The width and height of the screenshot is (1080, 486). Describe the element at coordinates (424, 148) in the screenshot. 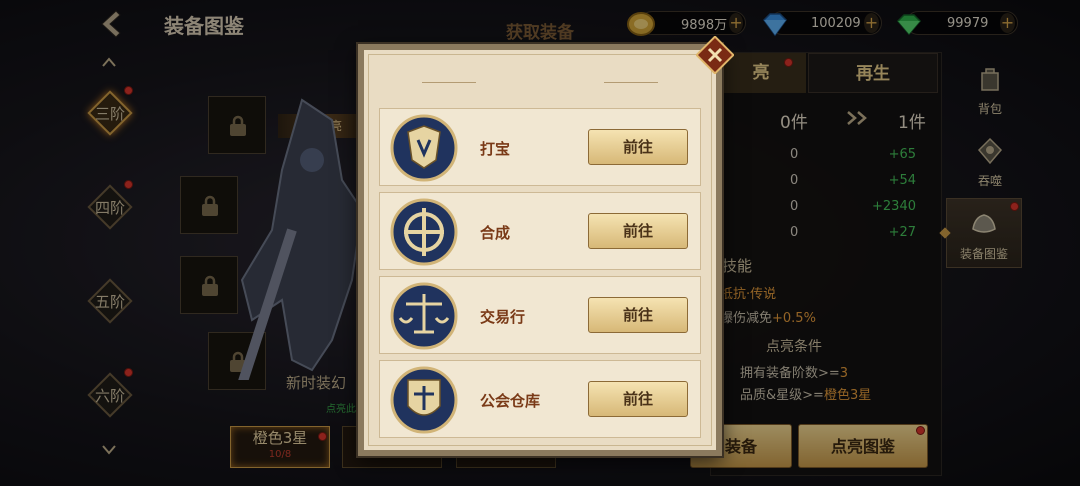

I see `treasure-hunt-emblem-icon` at that location.